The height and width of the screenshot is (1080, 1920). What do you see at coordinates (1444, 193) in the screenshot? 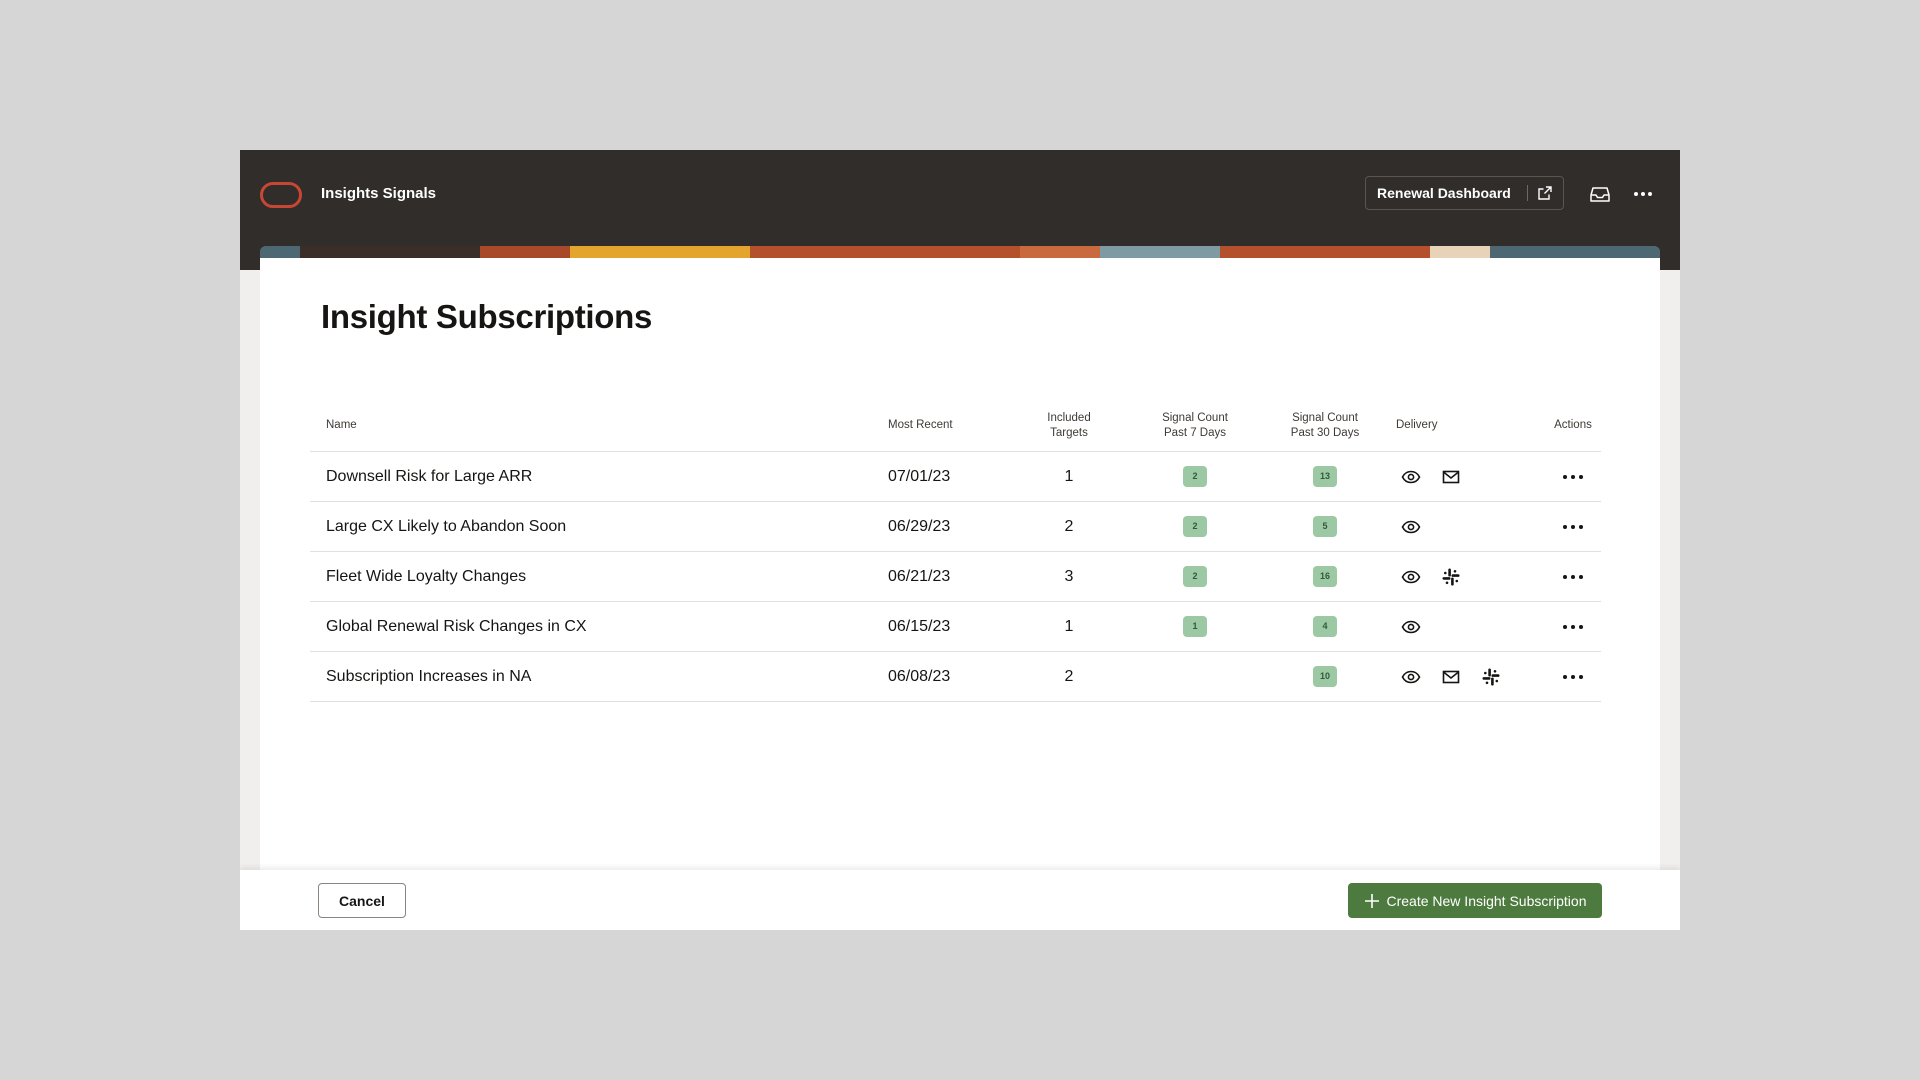
I see `renewal-dashboard-label: Renewal Dashboard` at bounding box center [1444, 193].